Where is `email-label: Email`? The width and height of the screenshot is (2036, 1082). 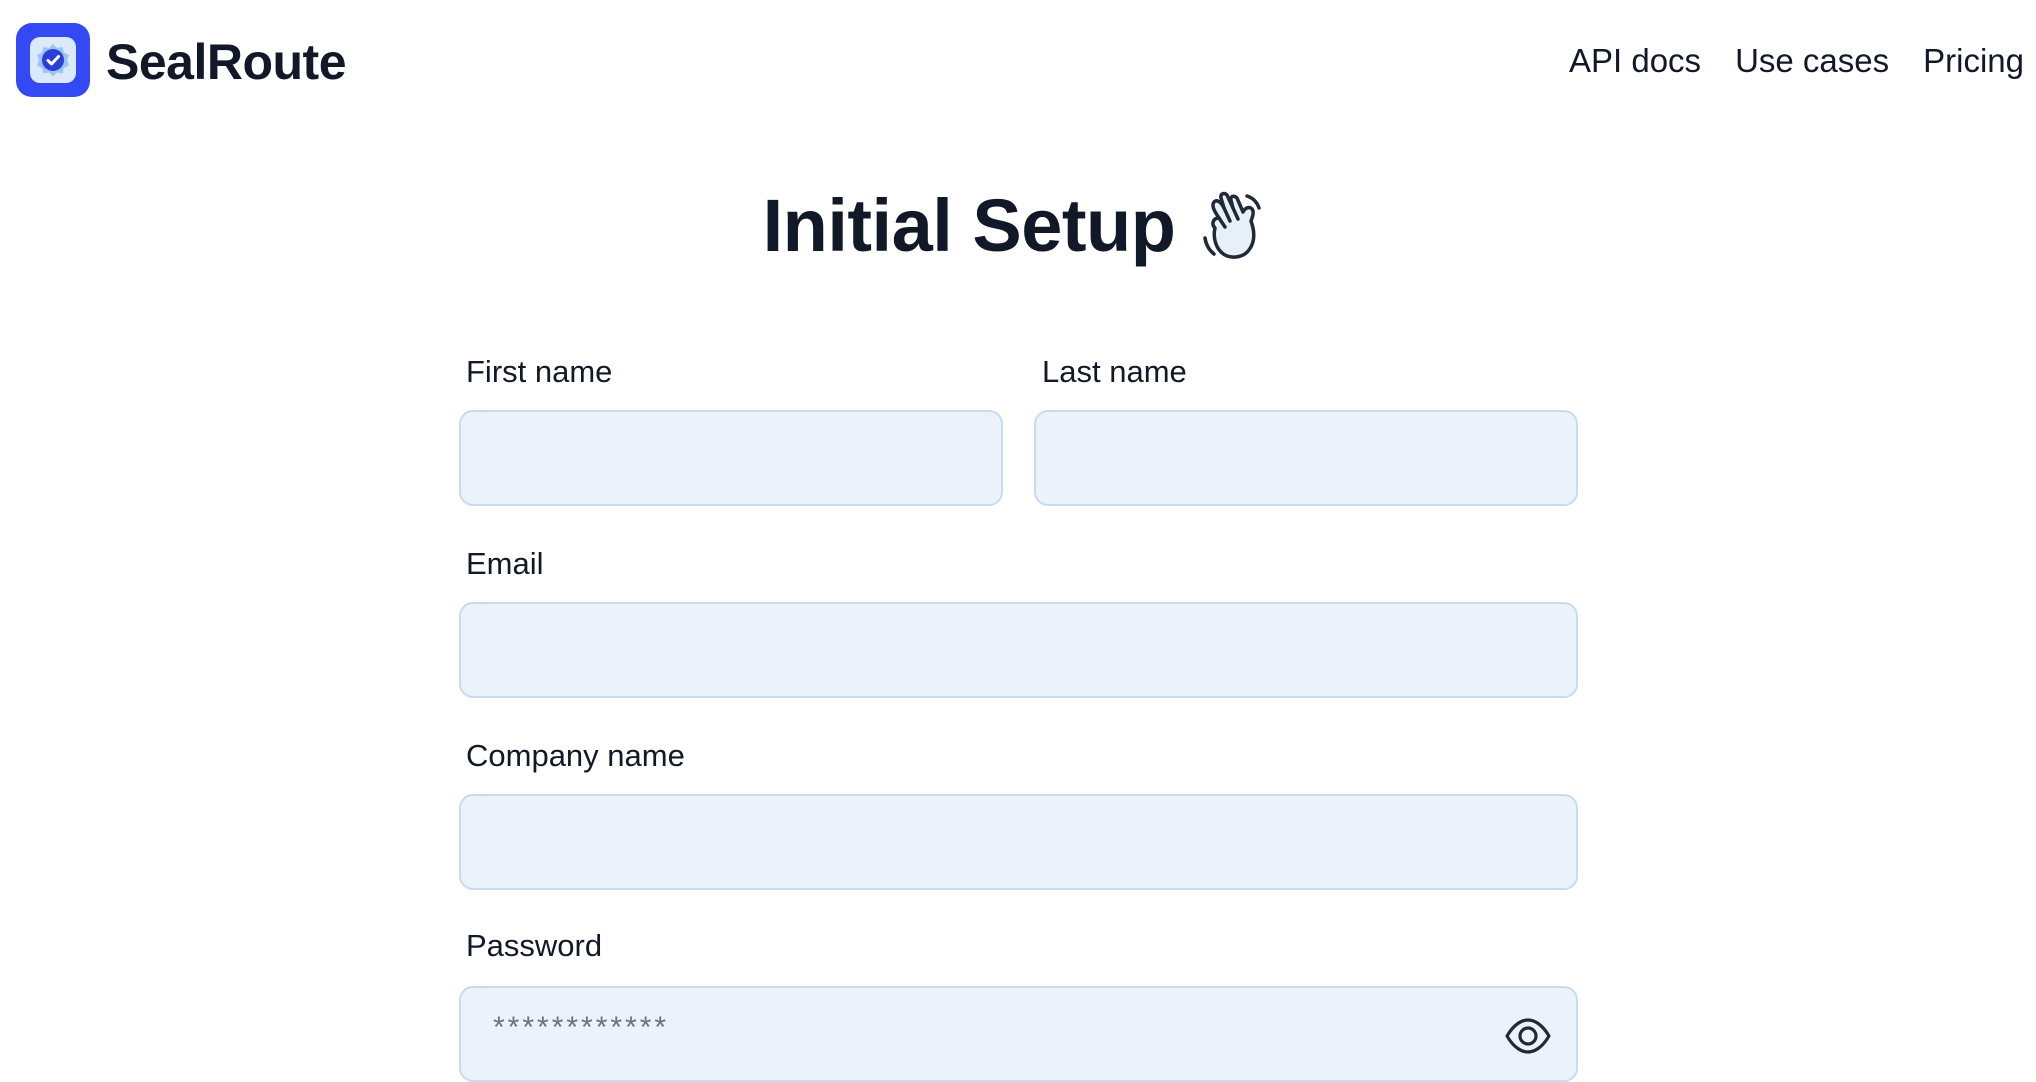
email-label: Email is located at coordinates (505, 563).